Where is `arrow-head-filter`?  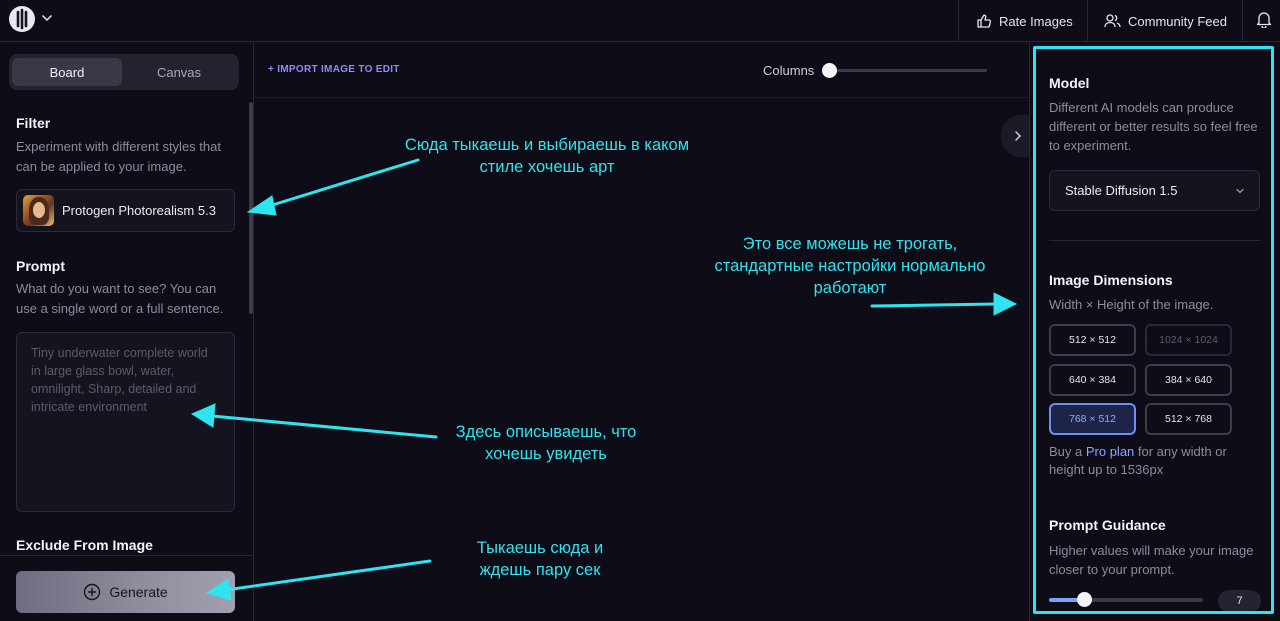
arrow-head-filter is located at coordinates (261, 205).